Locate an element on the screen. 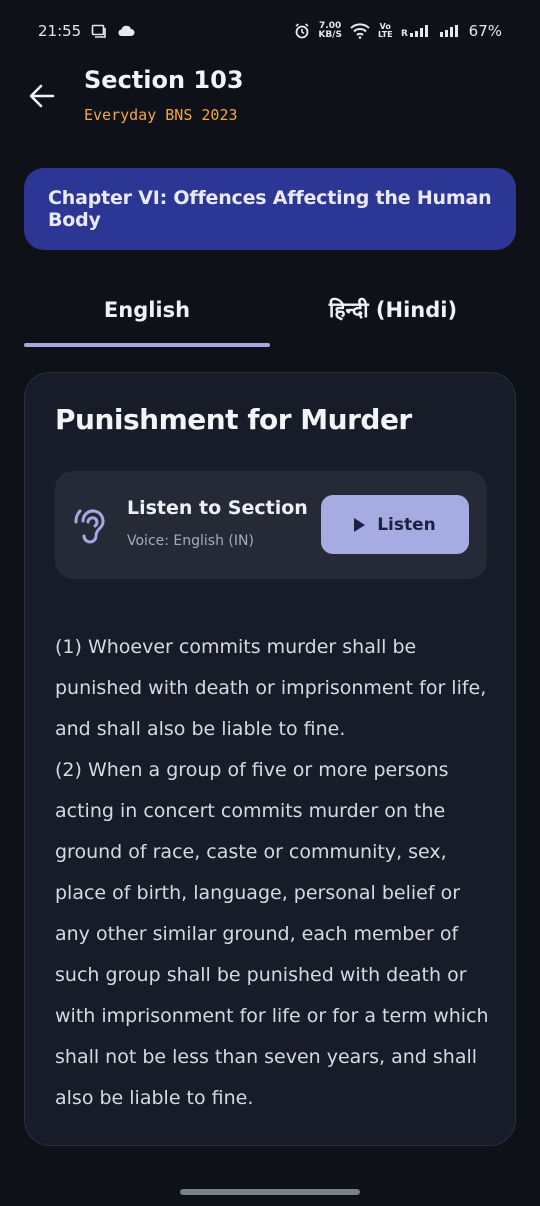  tab-hindi: हिन्दी (Hindi) is located at coordinates (393, 310).